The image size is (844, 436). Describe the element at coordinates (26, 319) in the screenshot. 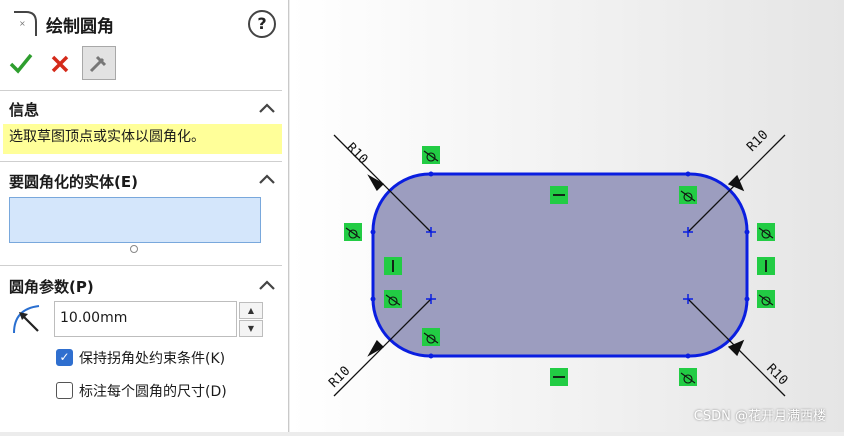

I see `fillet-radius-icon` at that location.